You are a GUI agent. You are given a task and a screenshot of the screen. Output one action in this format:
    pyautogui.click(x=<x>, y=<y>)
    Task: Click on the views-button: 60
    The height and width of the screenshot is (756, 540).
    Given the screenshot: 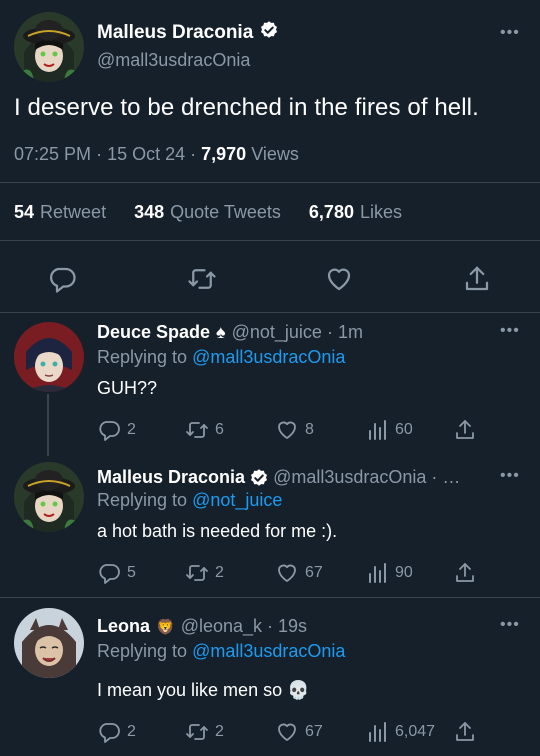 What is the action you would take?
    pyautogui.click(x=389, y=430)
    